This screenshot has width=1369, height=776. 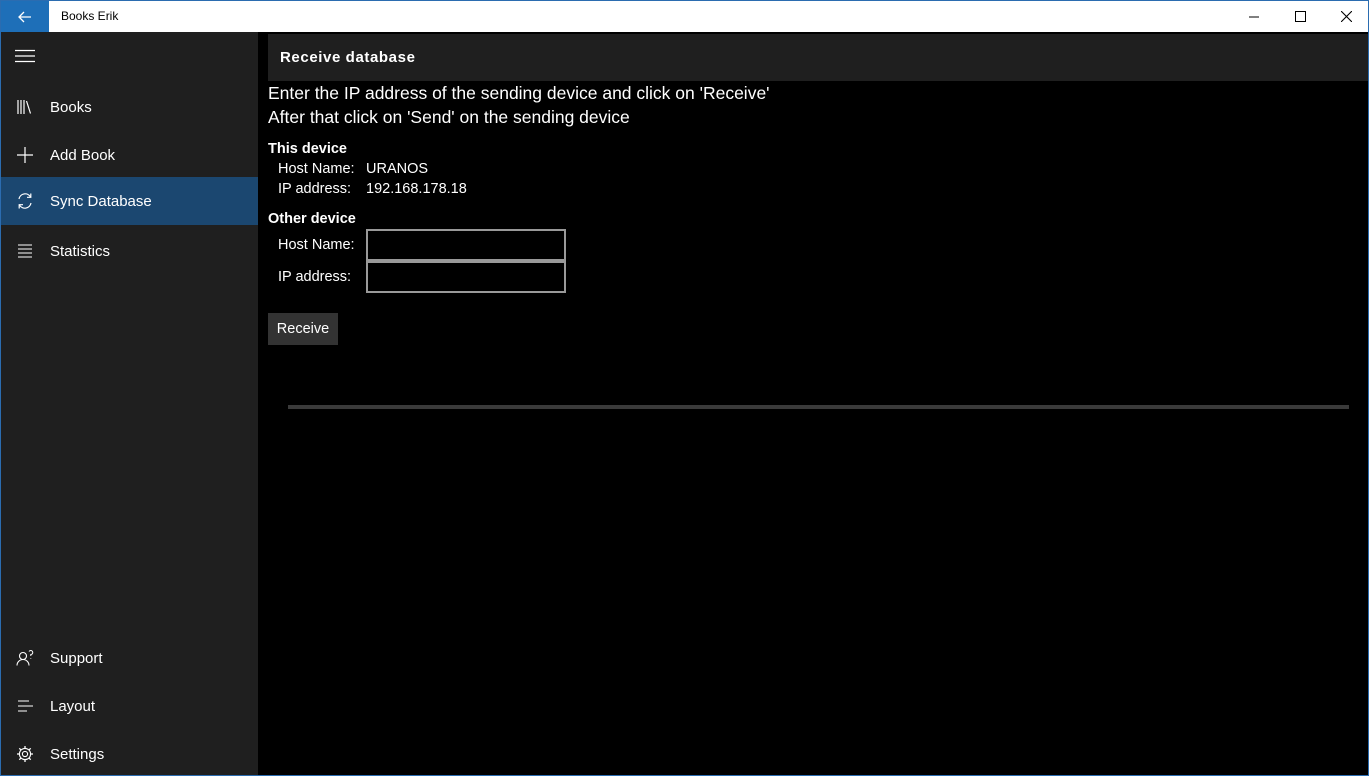 What do you see at coordinates (129, 107) in the screenshot?
I see `nav-item-books: Books` at bounding box center [129, 107].